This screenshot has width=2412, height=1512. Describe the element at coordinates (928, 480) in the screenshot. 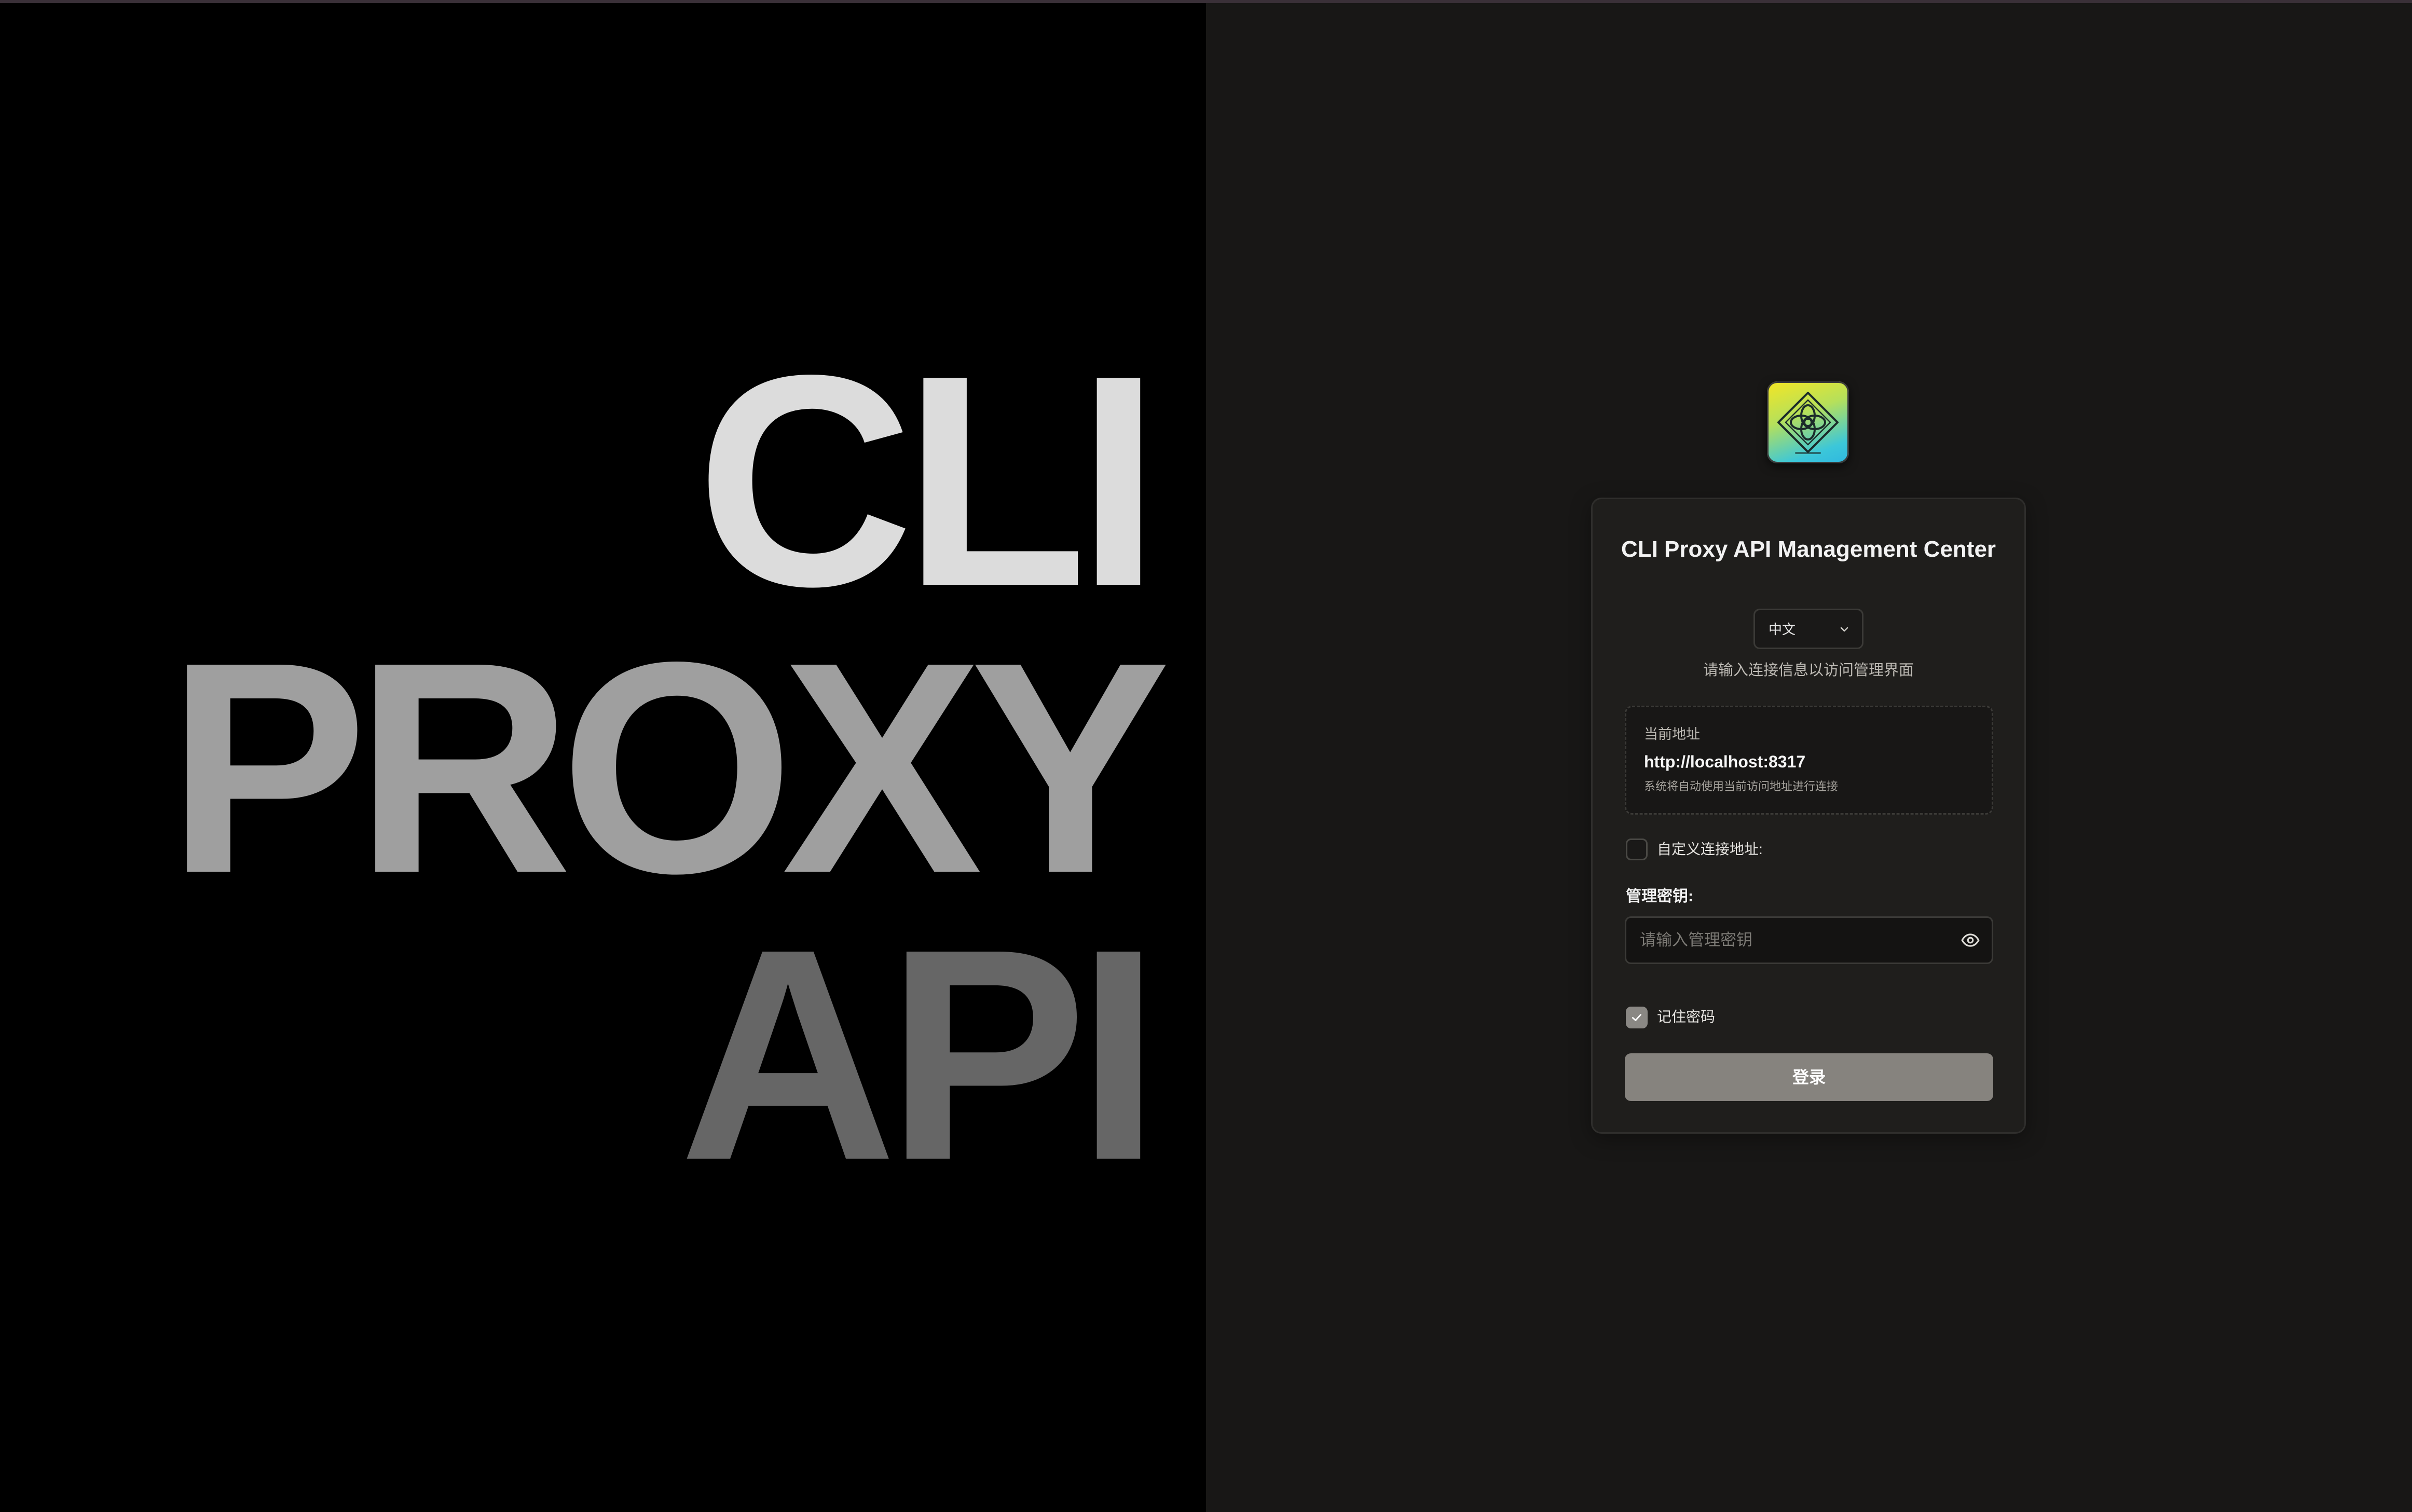

I see `hero-word-cli: CLI` at that location.